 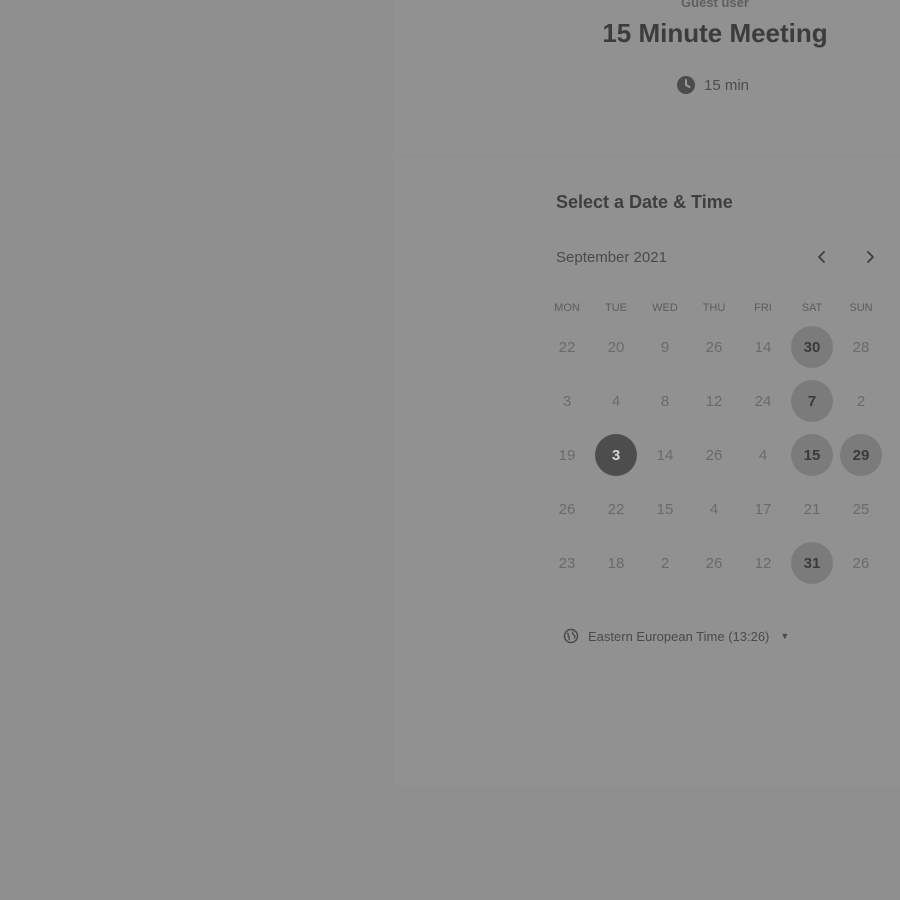 I want to click on calendar-day-available: 29, so click(x=861, y=455).